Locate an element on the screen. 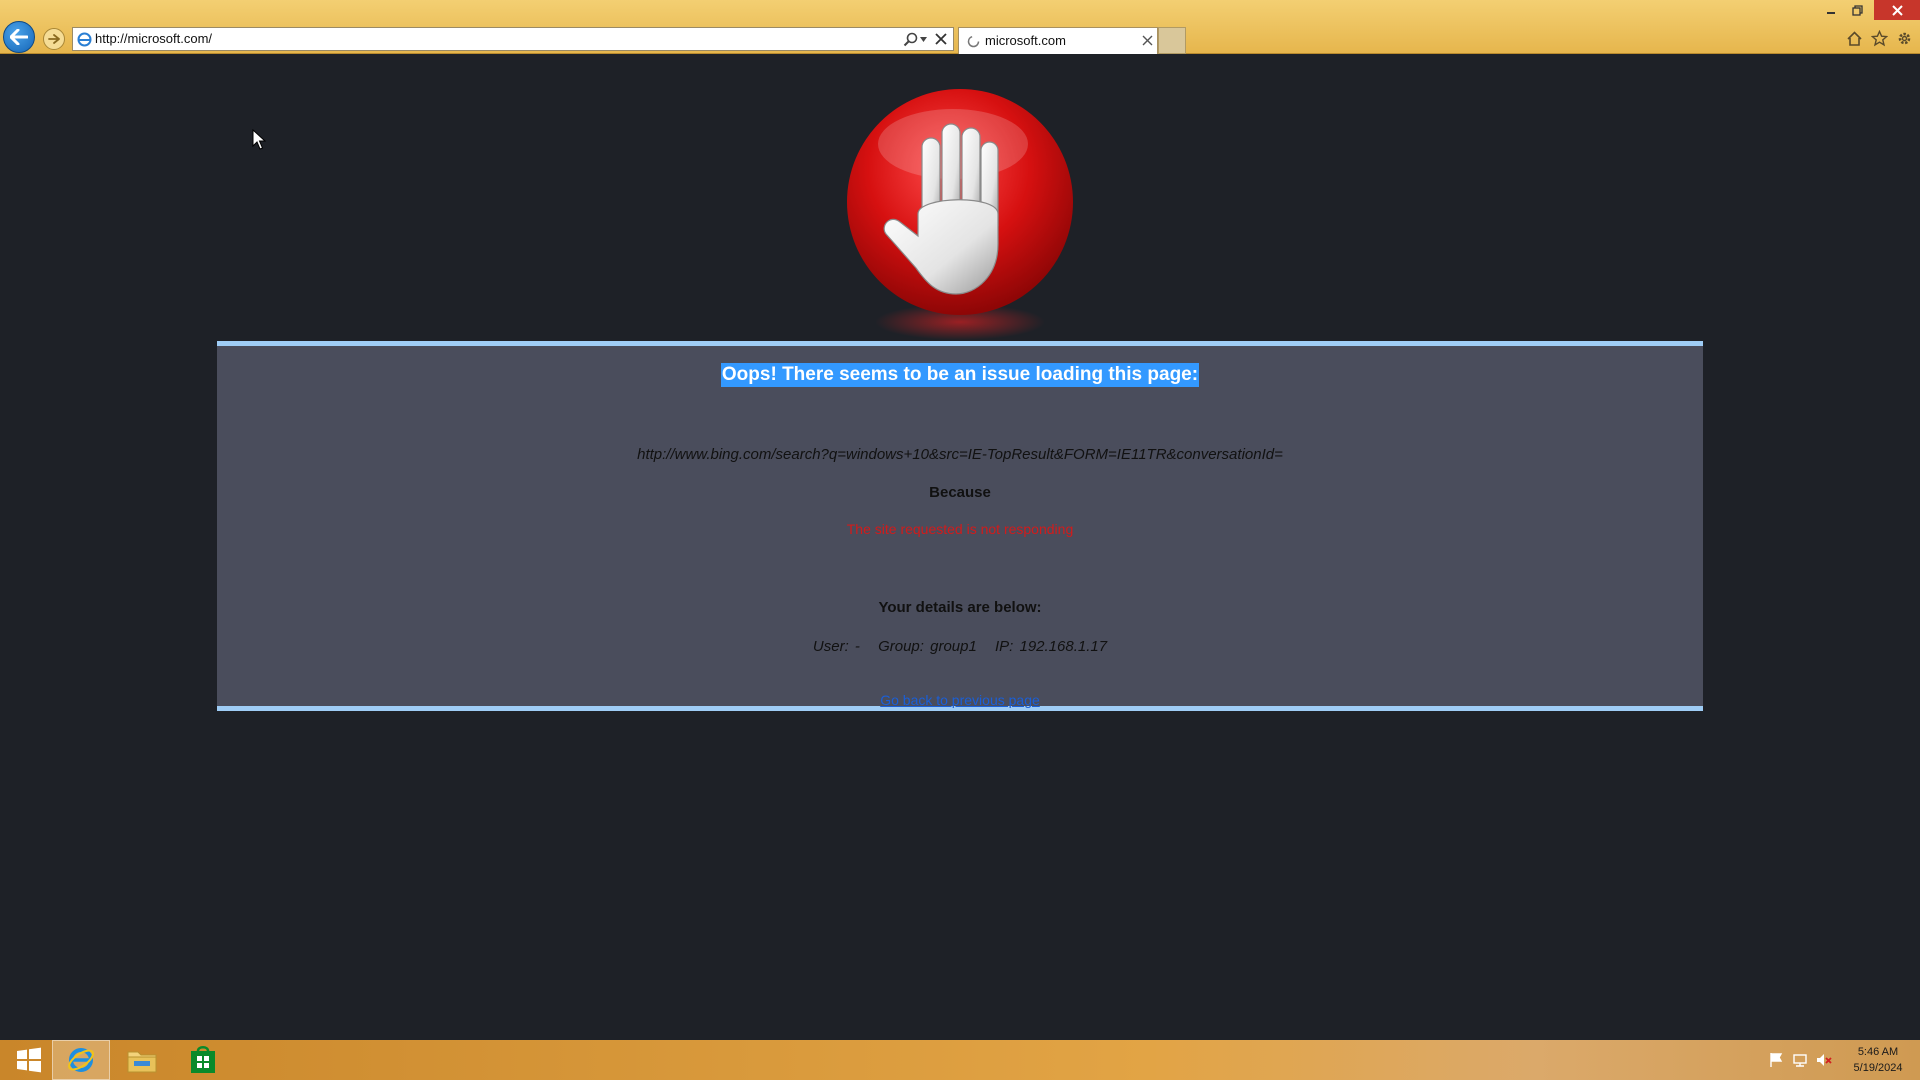  restore-icon is located at coordinates (1857, 10).